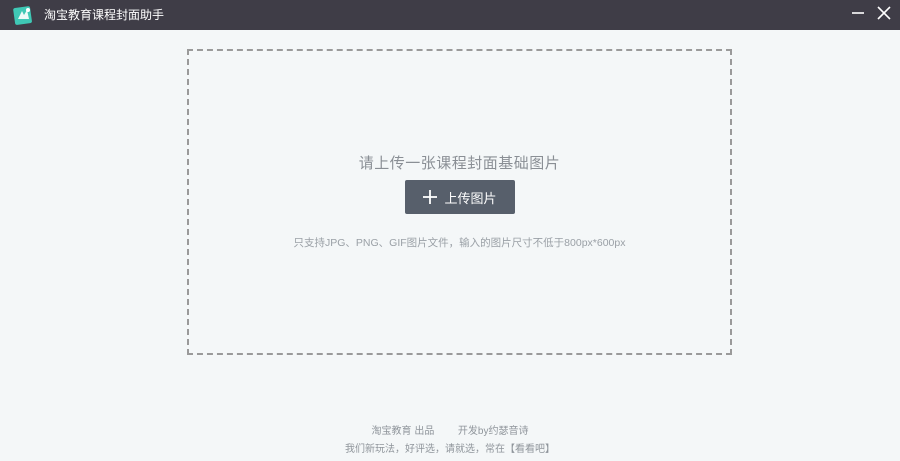 The height and width of the screenshot is (461, 900). Describe the element at coordinates (450, 15) in the screenshot. I see `title-bar: 淘宝教育课程封面助手` at that location.